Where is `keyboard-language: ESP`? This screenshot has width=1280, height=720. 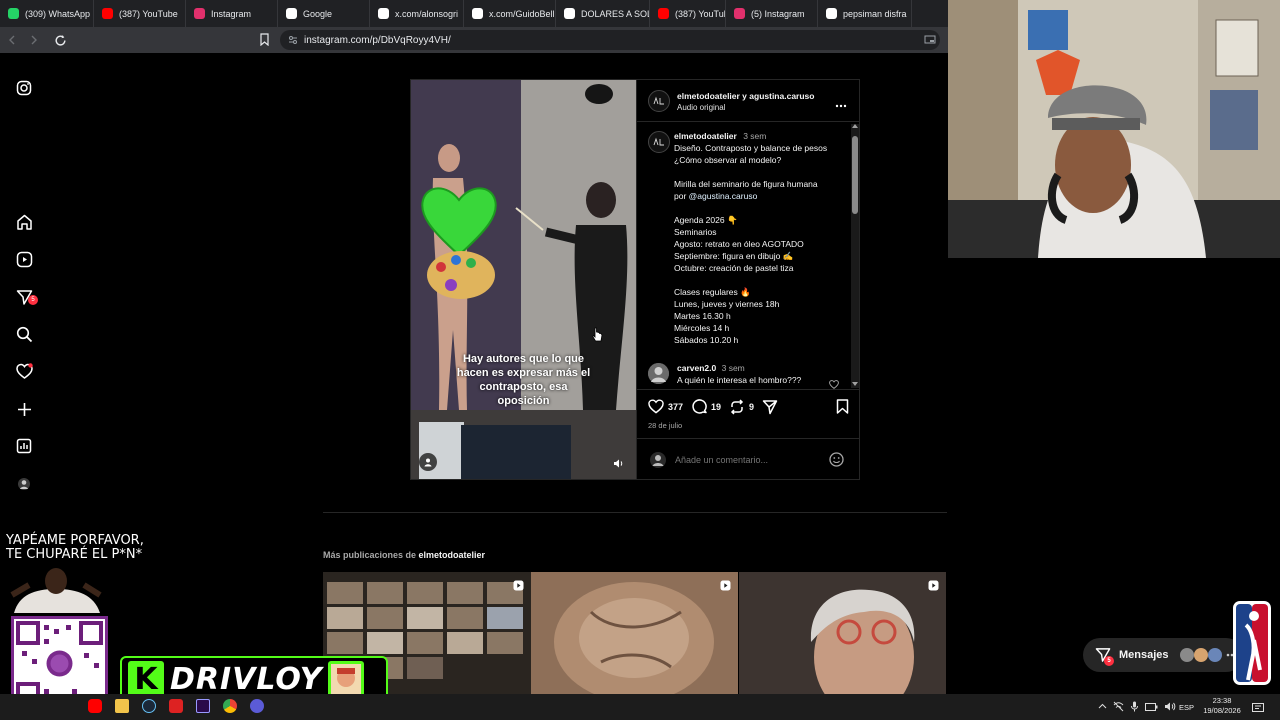 keyboard-language: ESP is located at coordinates (1186, 707).